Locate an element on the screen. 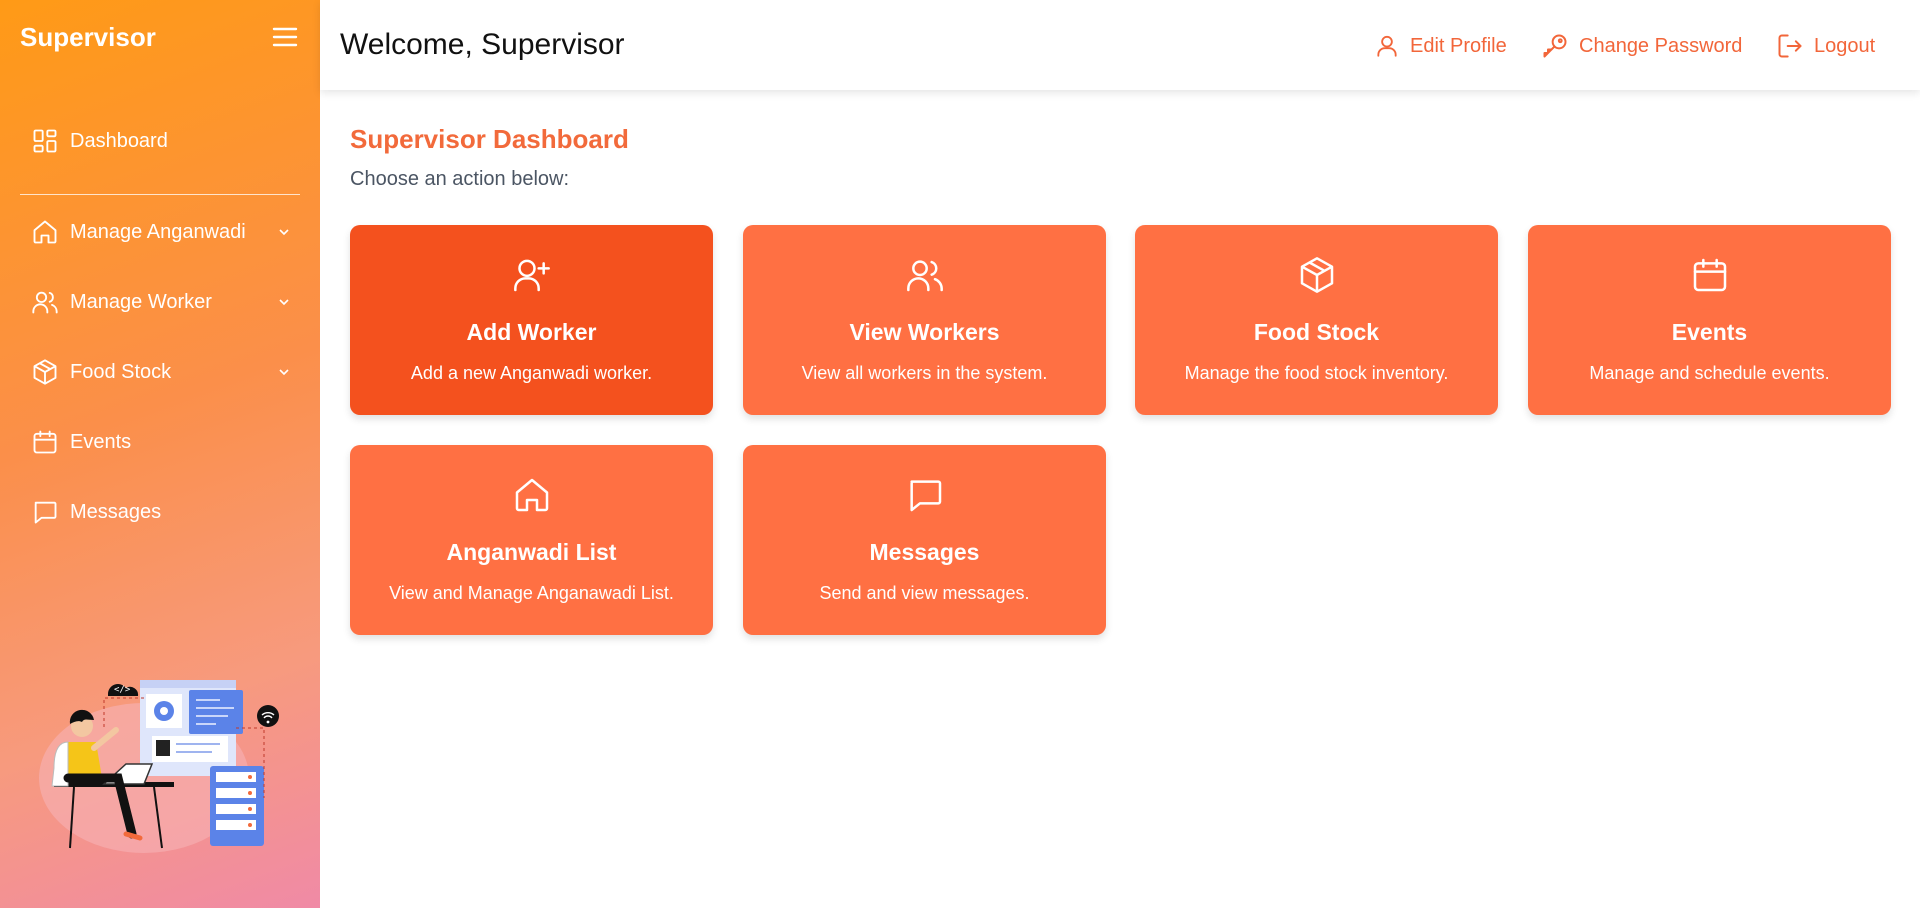  sidebar-item-label: Manage Anganwadi is located at coordinates (158, 231).